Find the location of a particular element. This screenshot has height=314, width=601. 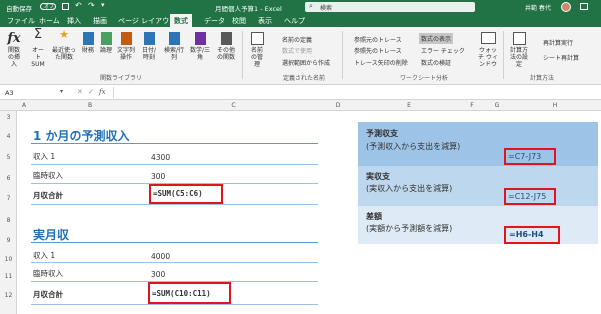

tab-insert: 挿入 is located at coordinates (74, 21).